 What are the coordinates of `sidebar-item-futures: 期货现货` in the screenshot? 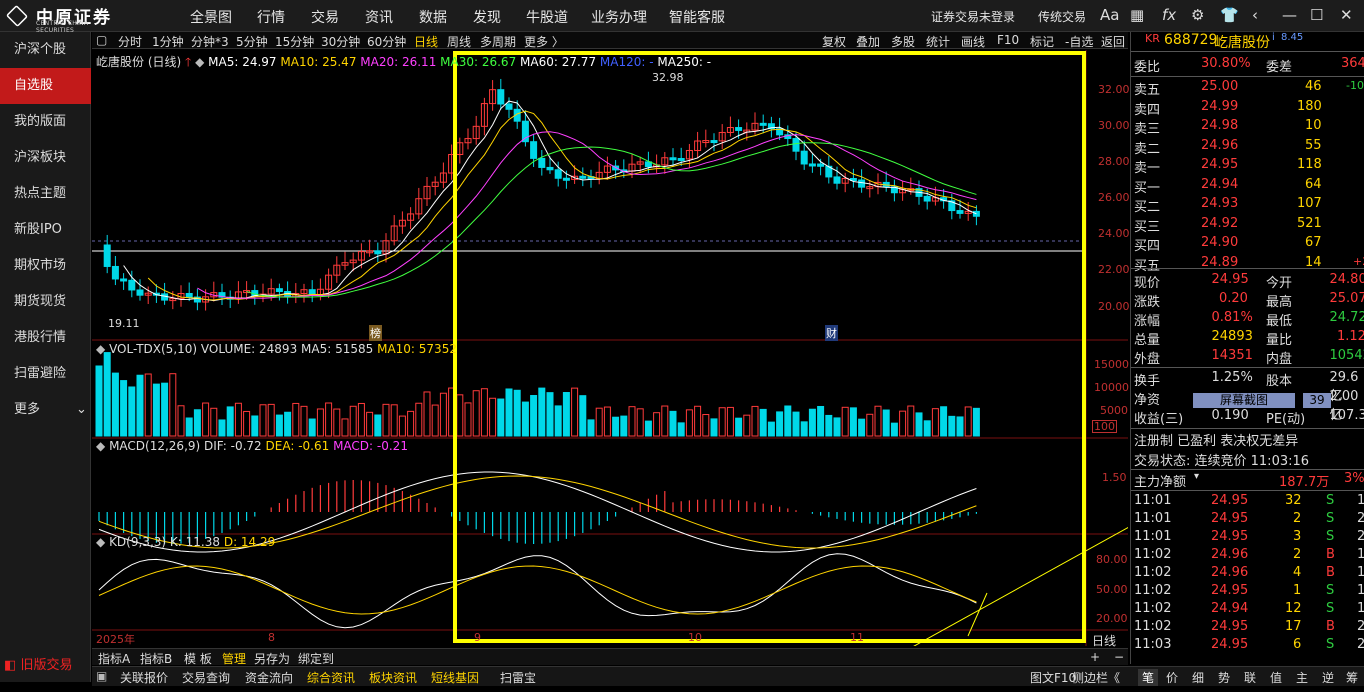 It's located at (45, 302).